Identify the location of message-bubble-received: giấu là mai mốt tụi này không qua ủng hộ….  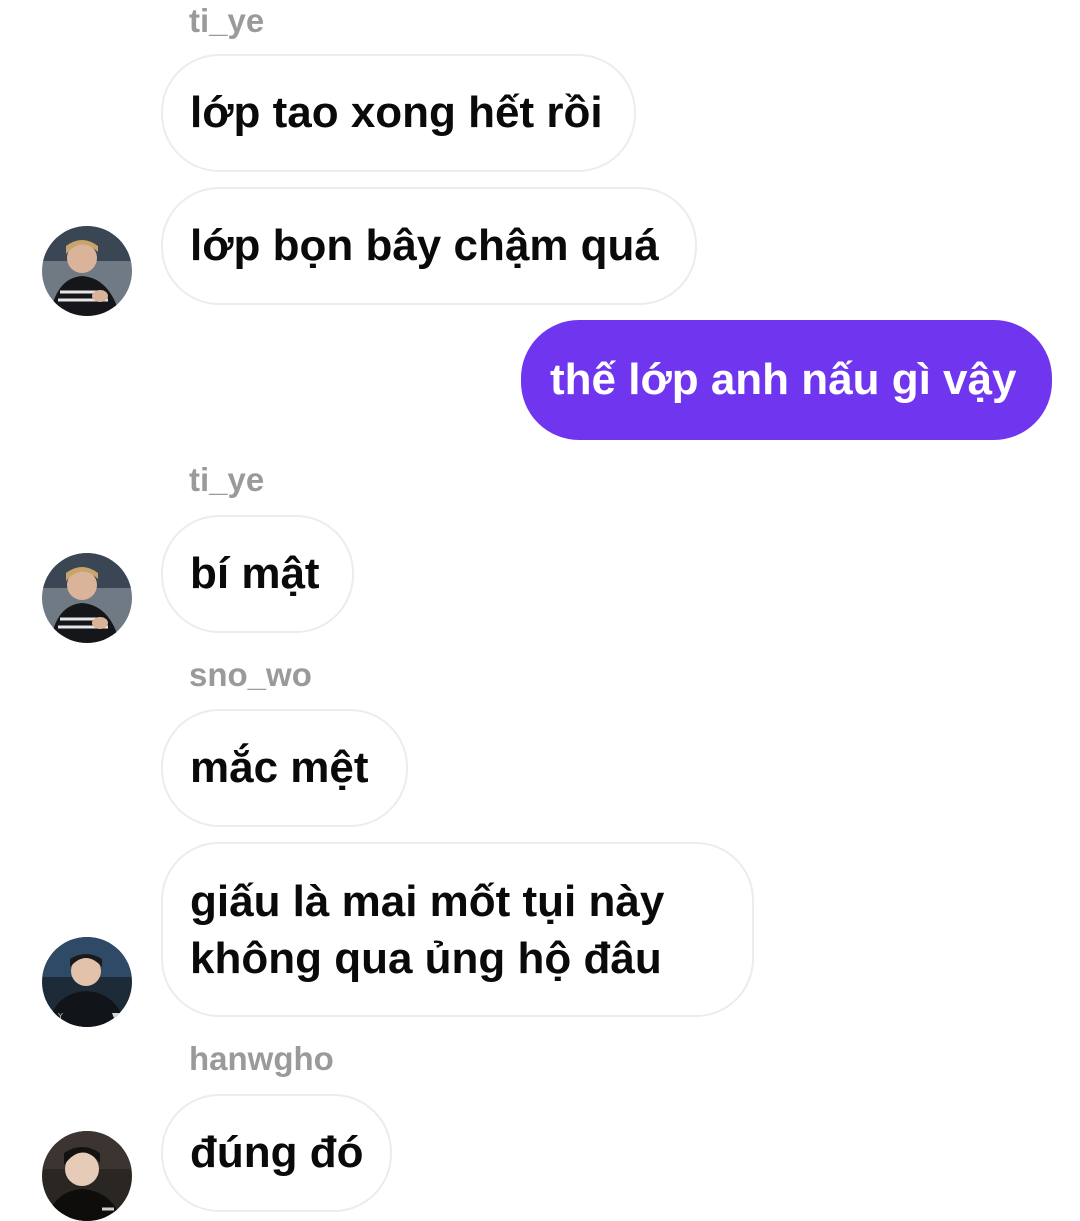
(457, 929).